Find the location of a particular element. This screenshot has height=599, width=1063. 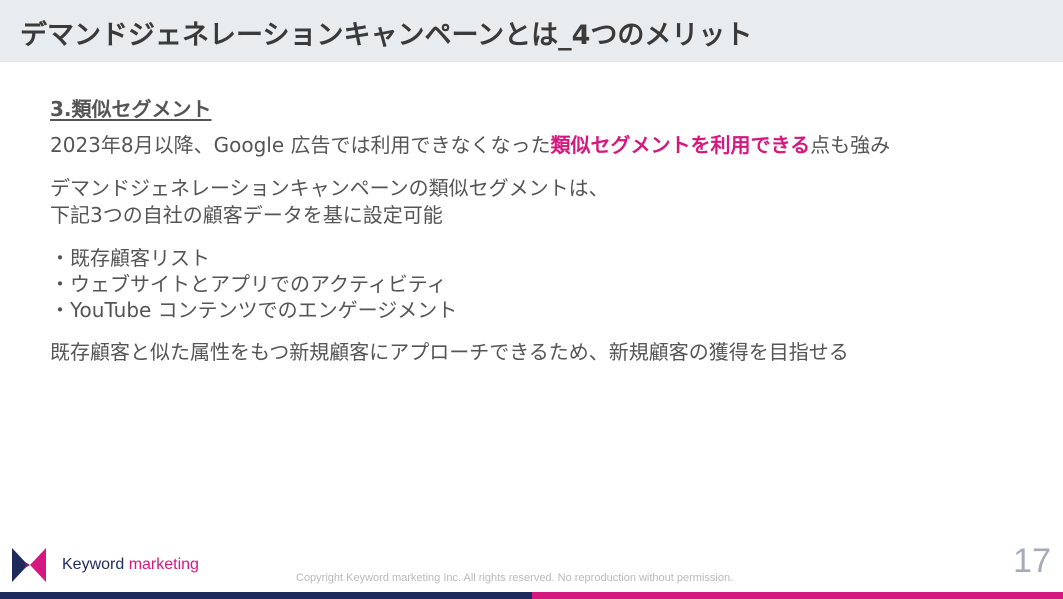

intro-text-after: 点も強み is located at coordinates (850, 145).